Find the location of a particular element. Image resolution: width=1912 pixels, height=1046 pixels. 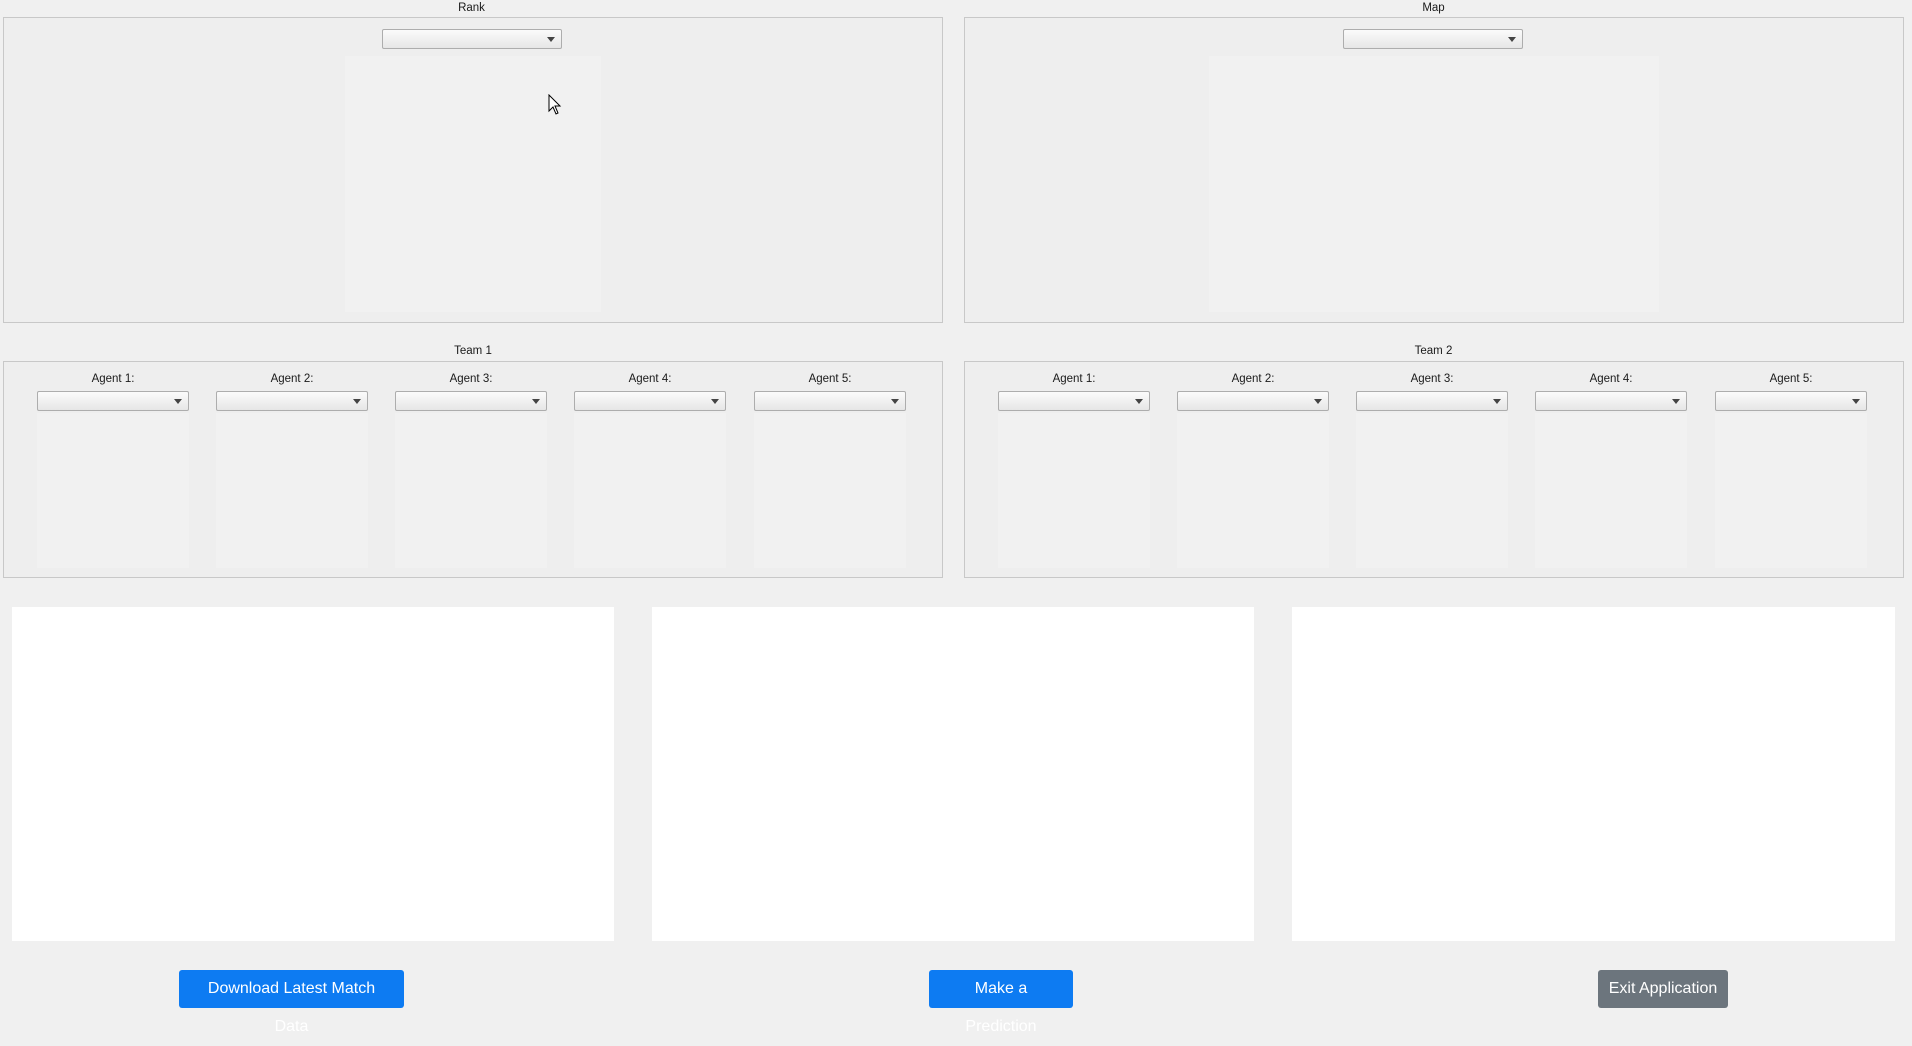

team2-agent5-image is located at coordinates (1791, 490).